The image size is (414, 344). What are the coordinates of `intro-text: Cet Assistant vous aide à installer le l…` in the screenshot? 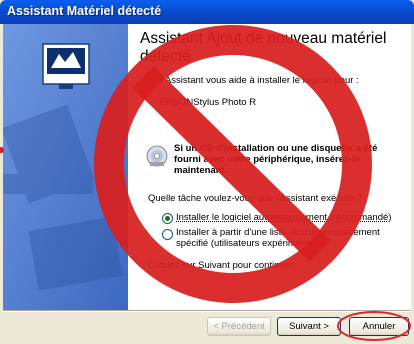 It's located at (253, 80).